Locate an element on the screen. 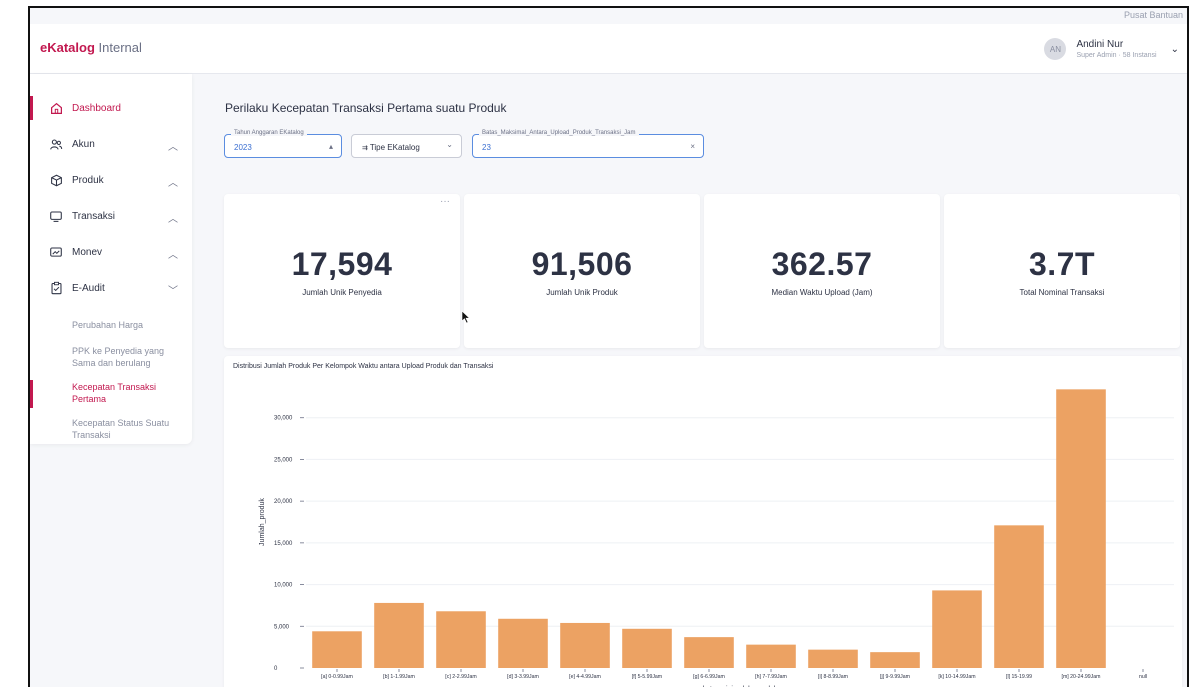 The height and width of the screenshot is (687, 1201). user-role: Super Admin · 58 Instansi is located at coordinates (1116, 55).